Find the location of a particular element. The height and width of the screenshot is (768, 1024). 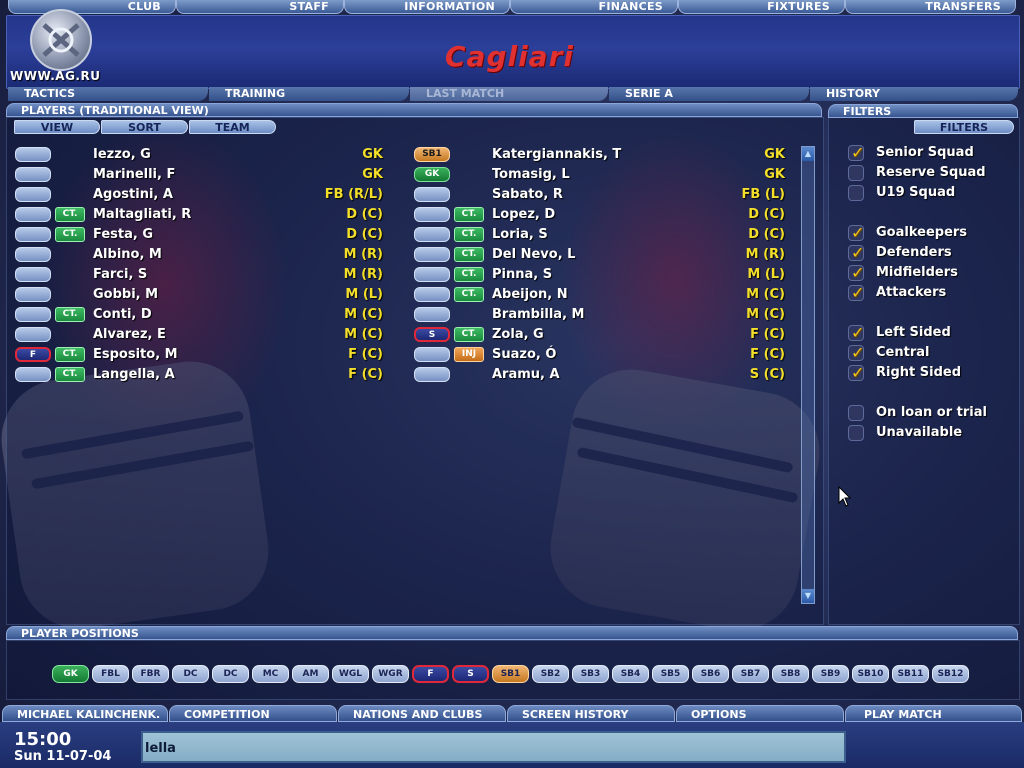

sub-tab-serie-a: SERIE A is located at coordinates (709, 94).